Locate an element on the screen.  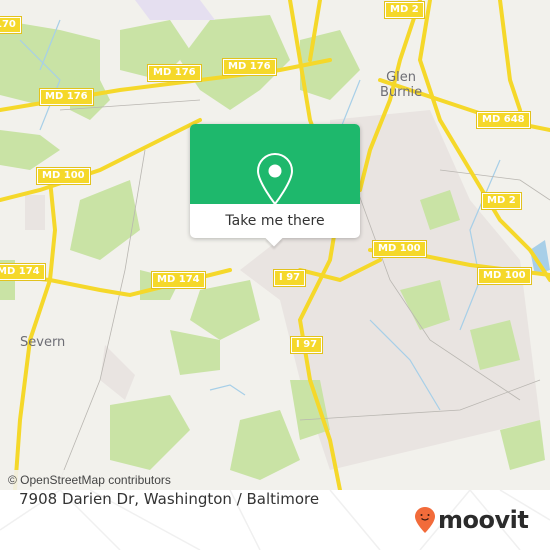
address-label: 7908 Darien Dr, Washington / Baltimore is located at coordinates (169, 499).